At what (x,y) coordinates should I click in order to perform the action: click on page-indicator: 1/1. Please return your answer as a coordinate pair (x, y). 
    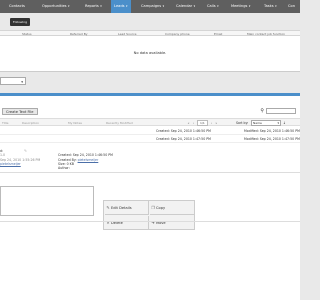
    Looking at the image, I should click on (202, 122).